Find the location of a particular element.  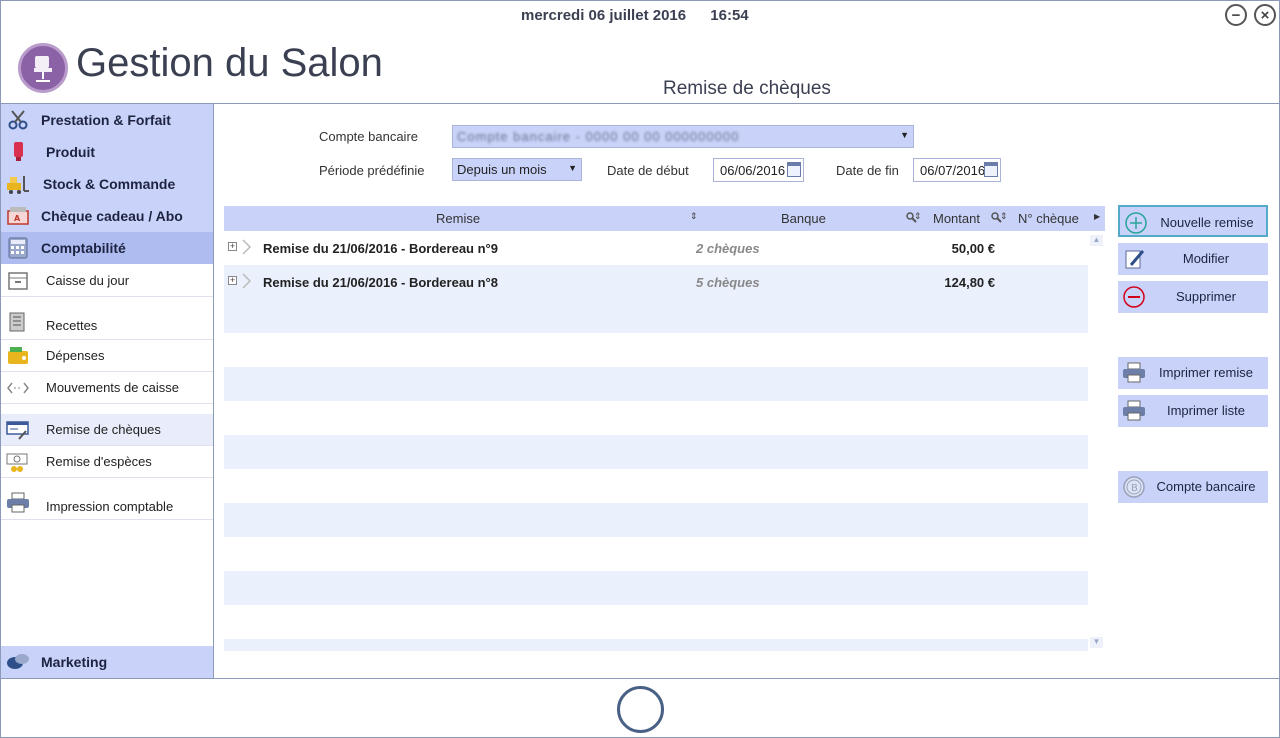

button-label: Supprimer is located at coordinates (1206, 296).